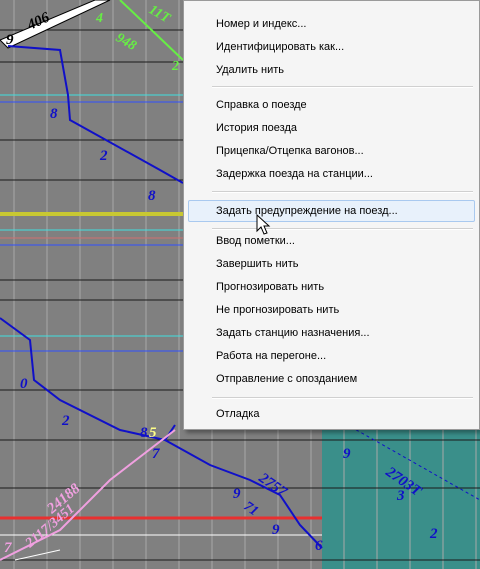 The image size is (480, 569). What do you see at coordinates (65, 421) in the screenshot?
I see `label-blue-2b: 2` at bounding box center [65, 421].